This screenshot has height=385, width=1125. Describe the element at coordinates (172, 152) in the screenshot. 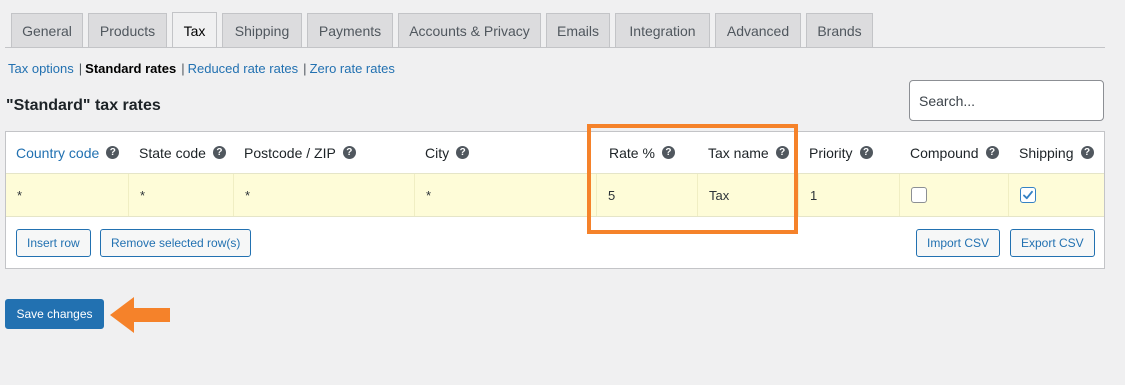

I see `column-label: State code` at that location.